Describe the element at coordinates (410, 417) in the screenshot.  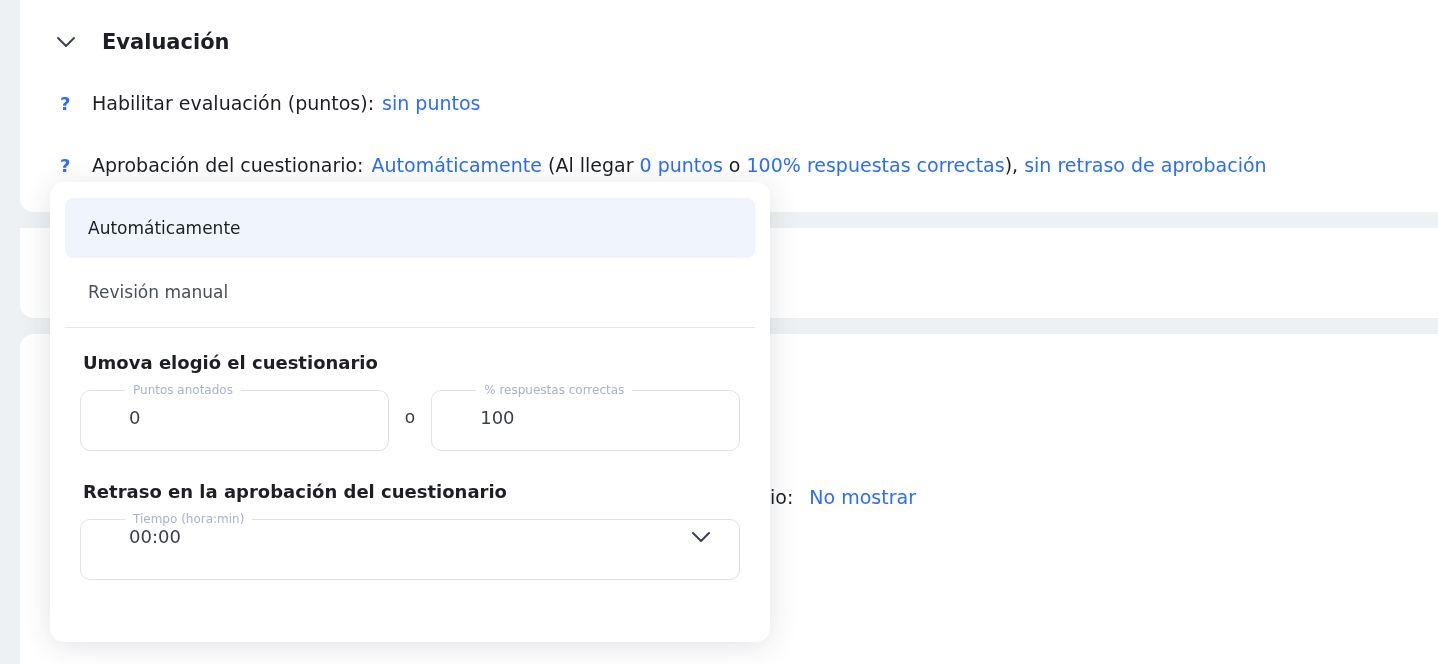
I see `separator-text: o` at that location.